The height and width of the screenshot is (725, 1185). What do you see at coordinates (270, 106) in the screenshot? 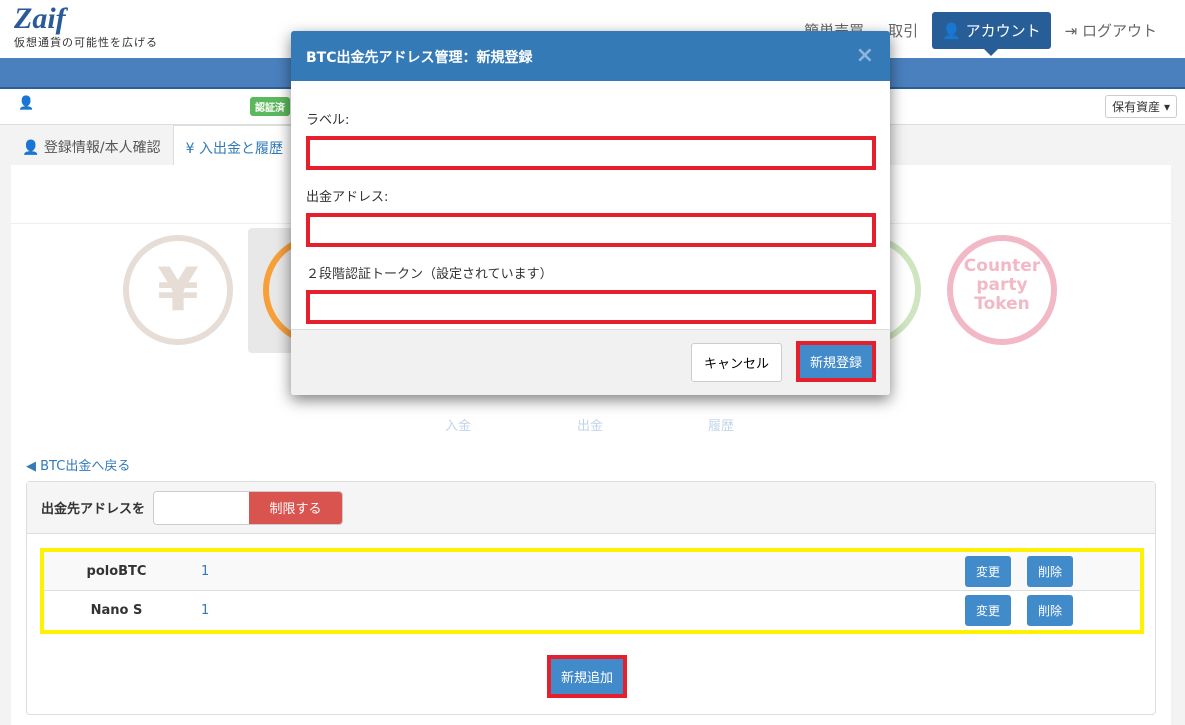
I see `verified-badge: 認証済` at bounding box center [270, 106].